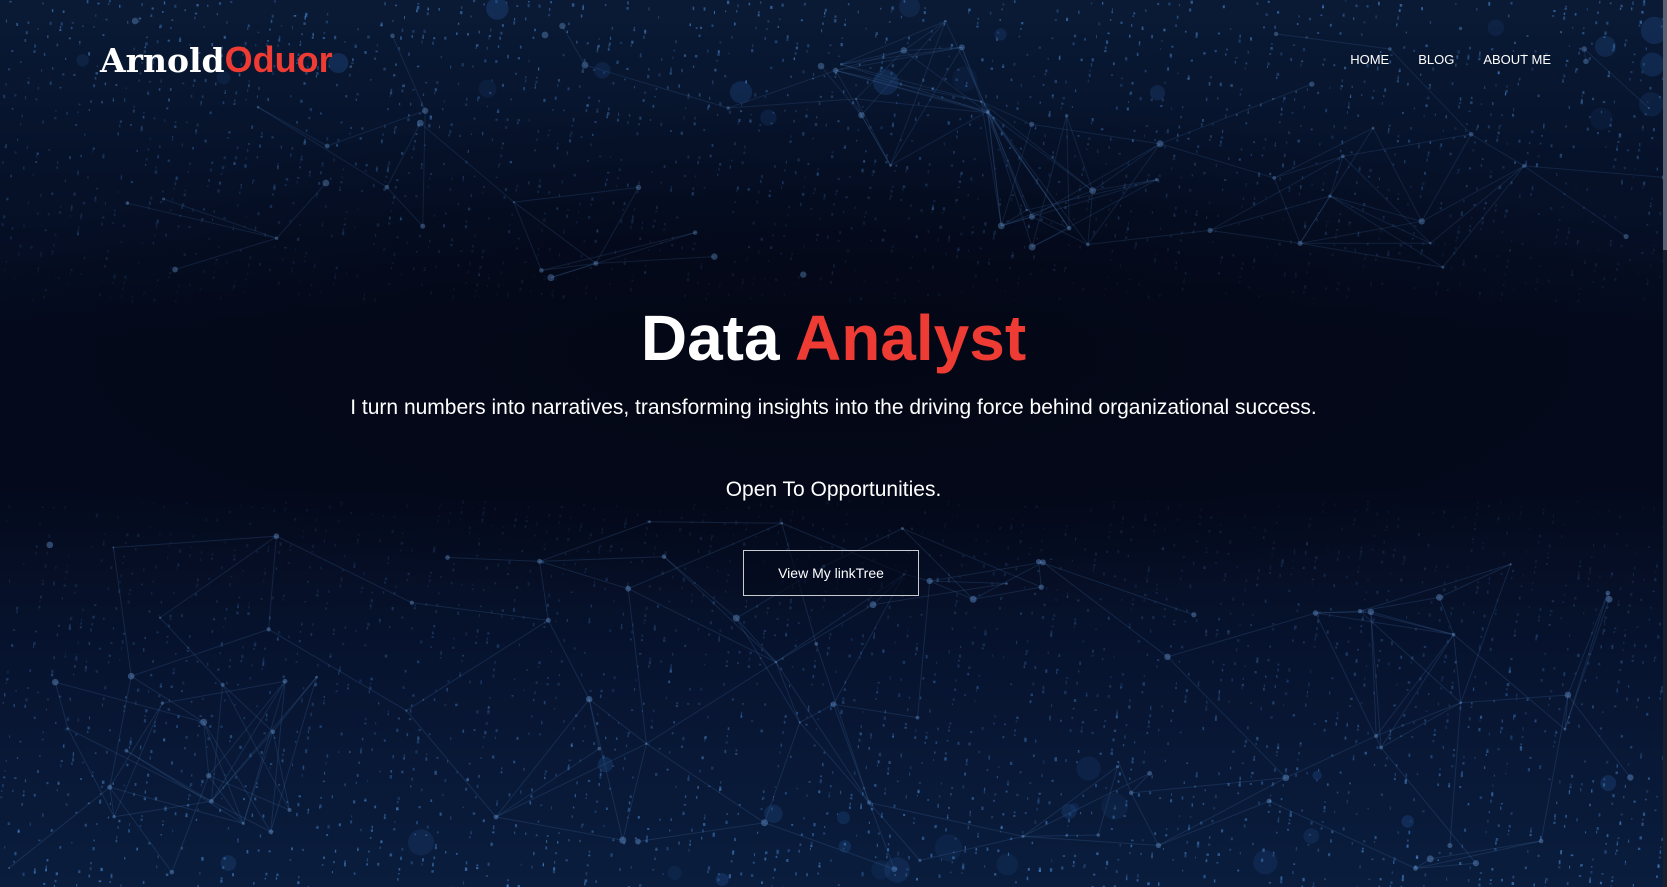 The height and width of the screenshot is (887, 1667). Describe the element at coordinates (1665, 443) in the screenshot. I see `scrollbar` at that location.